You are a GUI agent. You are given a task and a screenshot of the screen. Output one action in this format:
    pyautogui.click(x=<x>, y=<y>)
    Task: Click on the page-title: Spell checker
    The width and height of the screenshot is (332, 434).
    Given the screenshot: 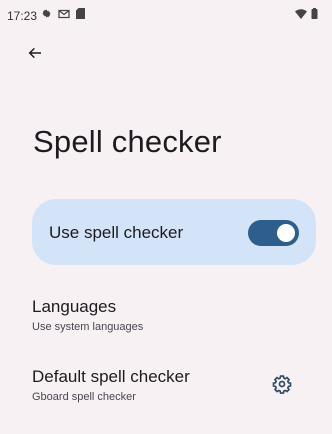 What is the action you would take?
    pyautogui.click(x=127, y=141)
    